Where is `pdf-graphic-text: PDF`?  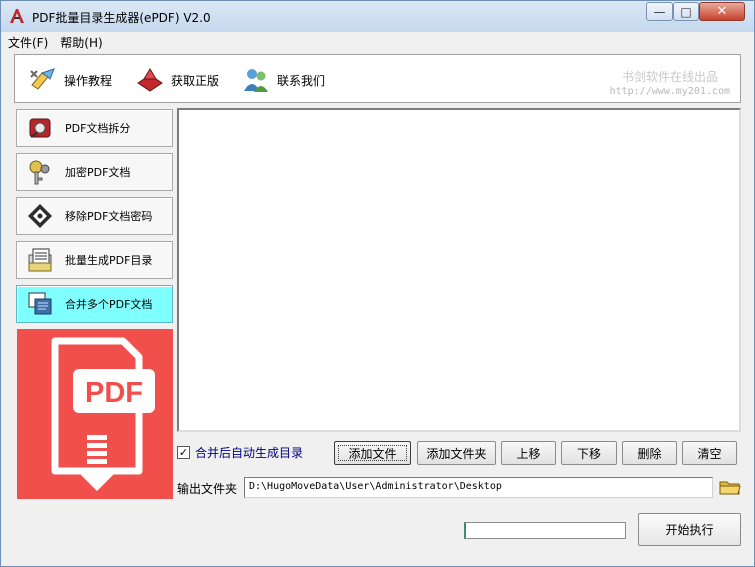
pdf-graphic-text: PDF is located at coordinates (114, 393).